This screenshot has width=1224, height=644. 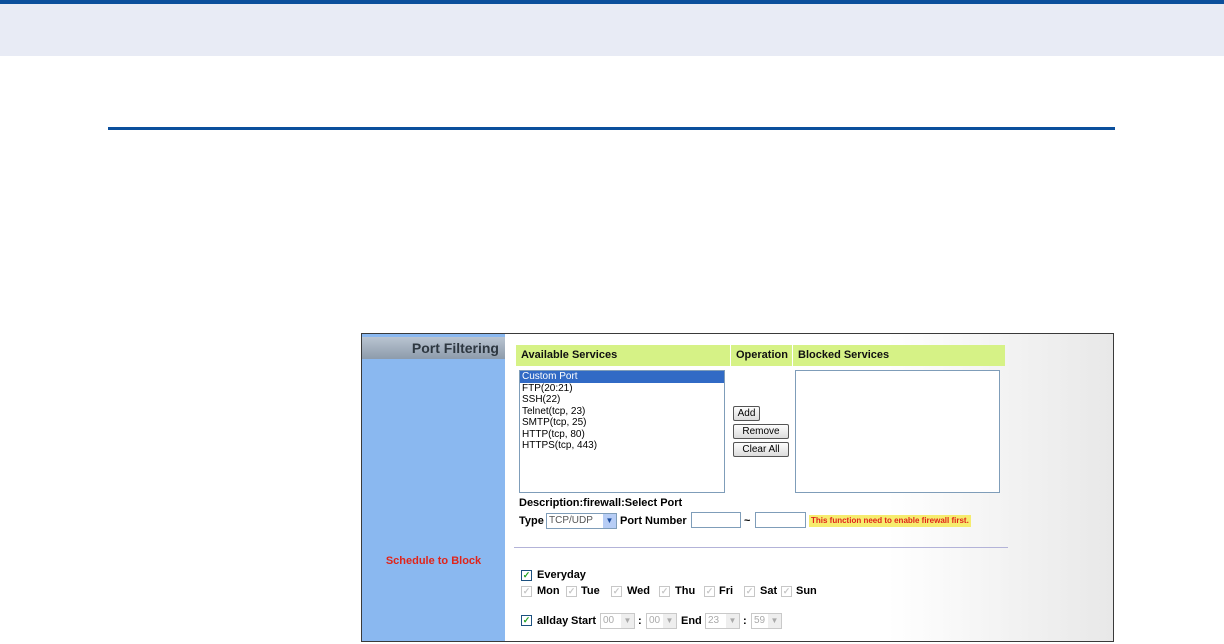 I want to click on day-label-thu: Thu, so click(x=685, y=591).